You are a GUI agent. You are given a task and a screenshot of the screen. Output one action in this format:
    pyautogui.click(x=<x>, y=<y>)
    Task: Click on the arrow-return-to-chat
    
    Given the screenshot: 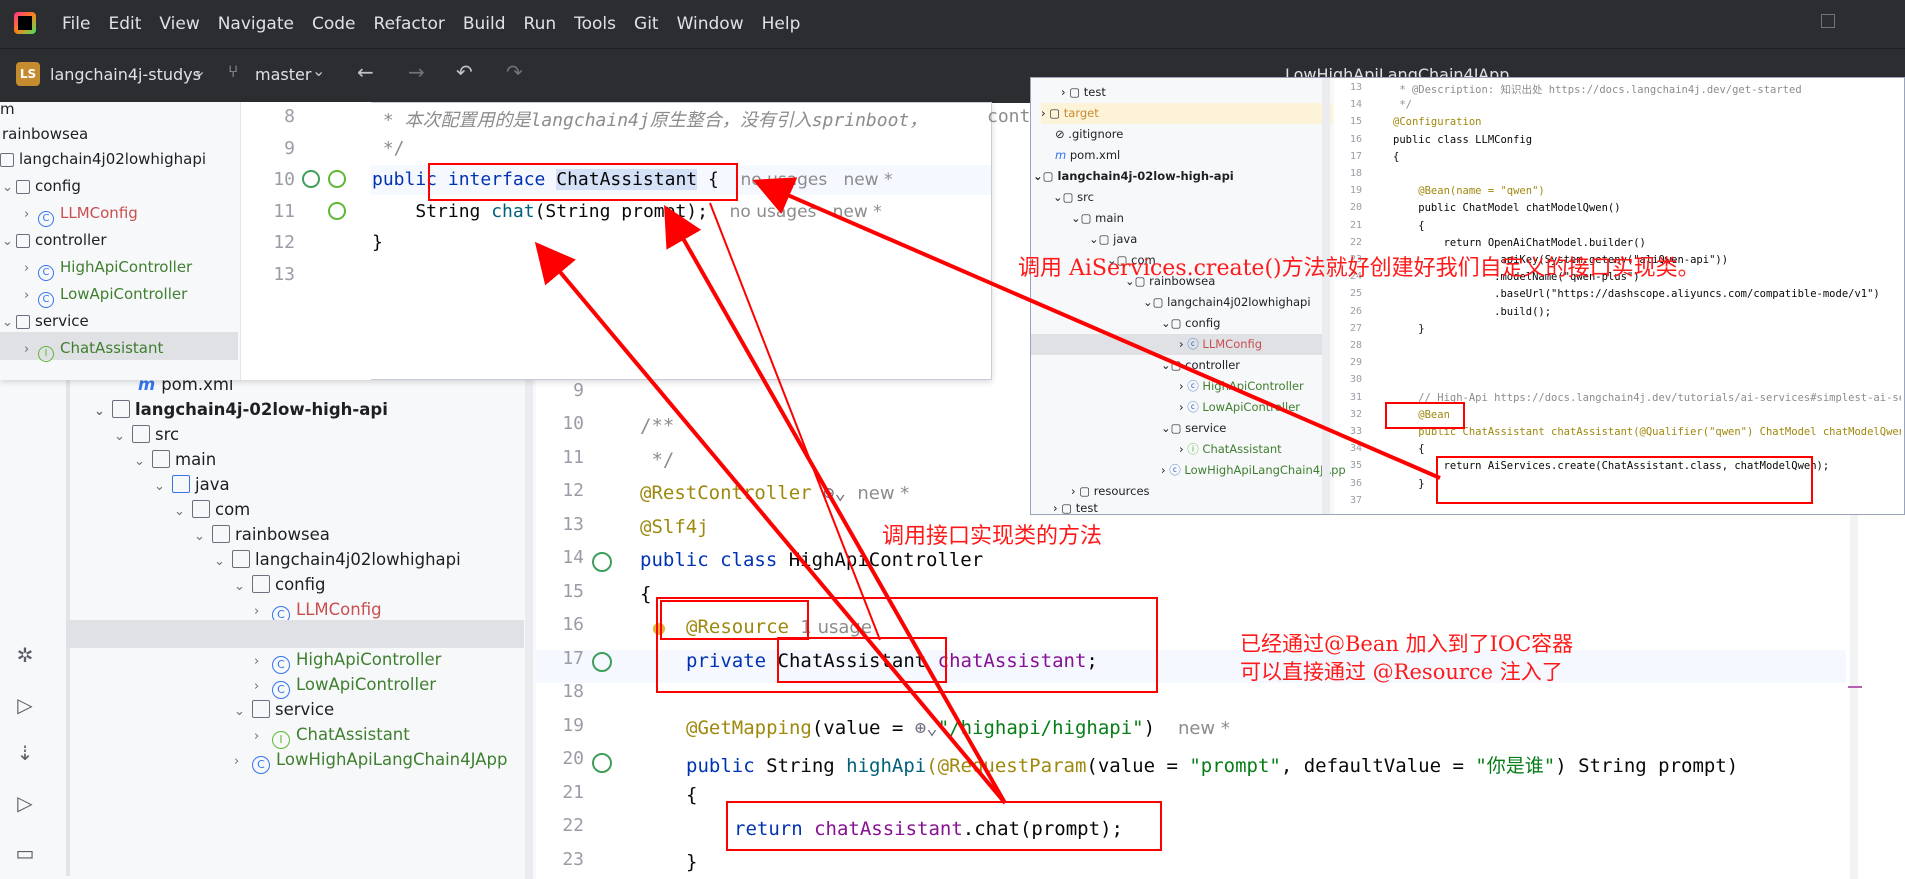 What is the action you would take?
    pyautogui.click(x=835, y=504)
    